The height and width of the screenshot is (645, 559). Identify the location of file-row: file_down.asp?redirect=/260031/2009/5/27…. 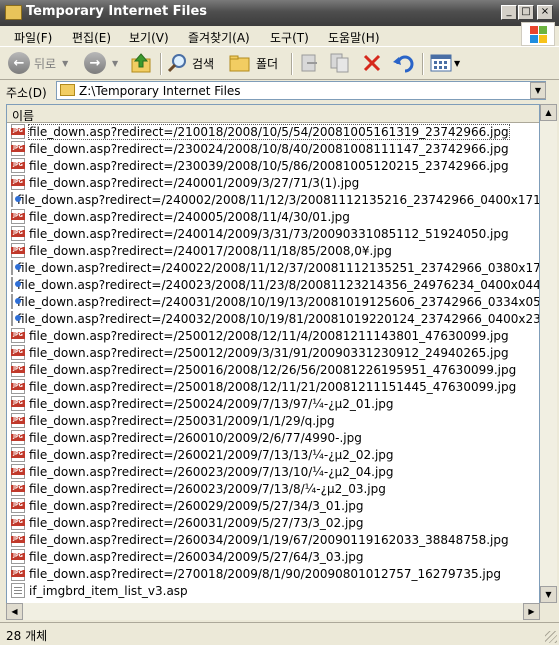
(273, 522).